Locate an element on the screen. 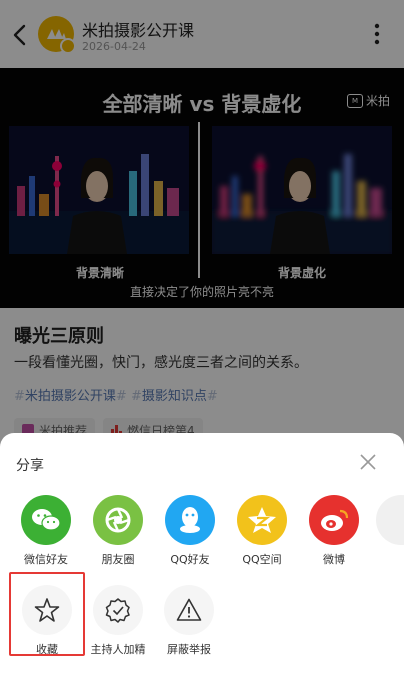  host-feature-action: 主持人加精 is located at coordinates (118, 621).